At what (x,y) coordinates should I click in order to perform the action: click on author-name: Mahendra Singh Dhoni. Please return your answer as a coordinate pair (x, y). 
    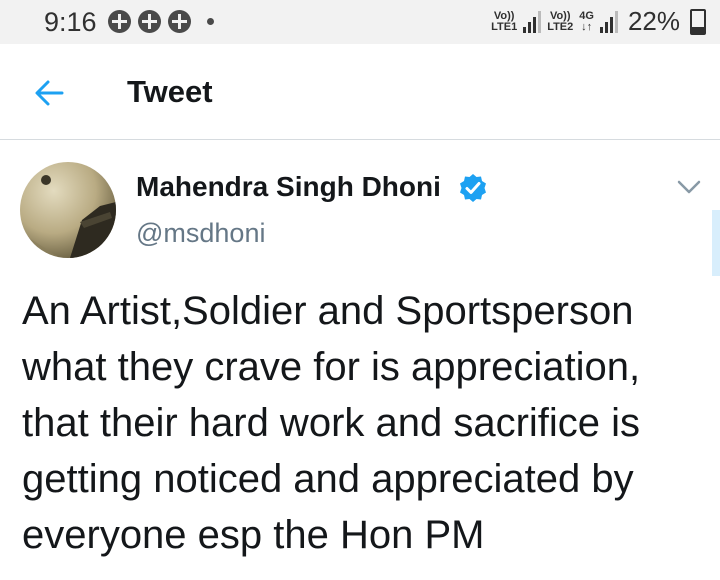
    Looking at the image, I should click on (288, 187).